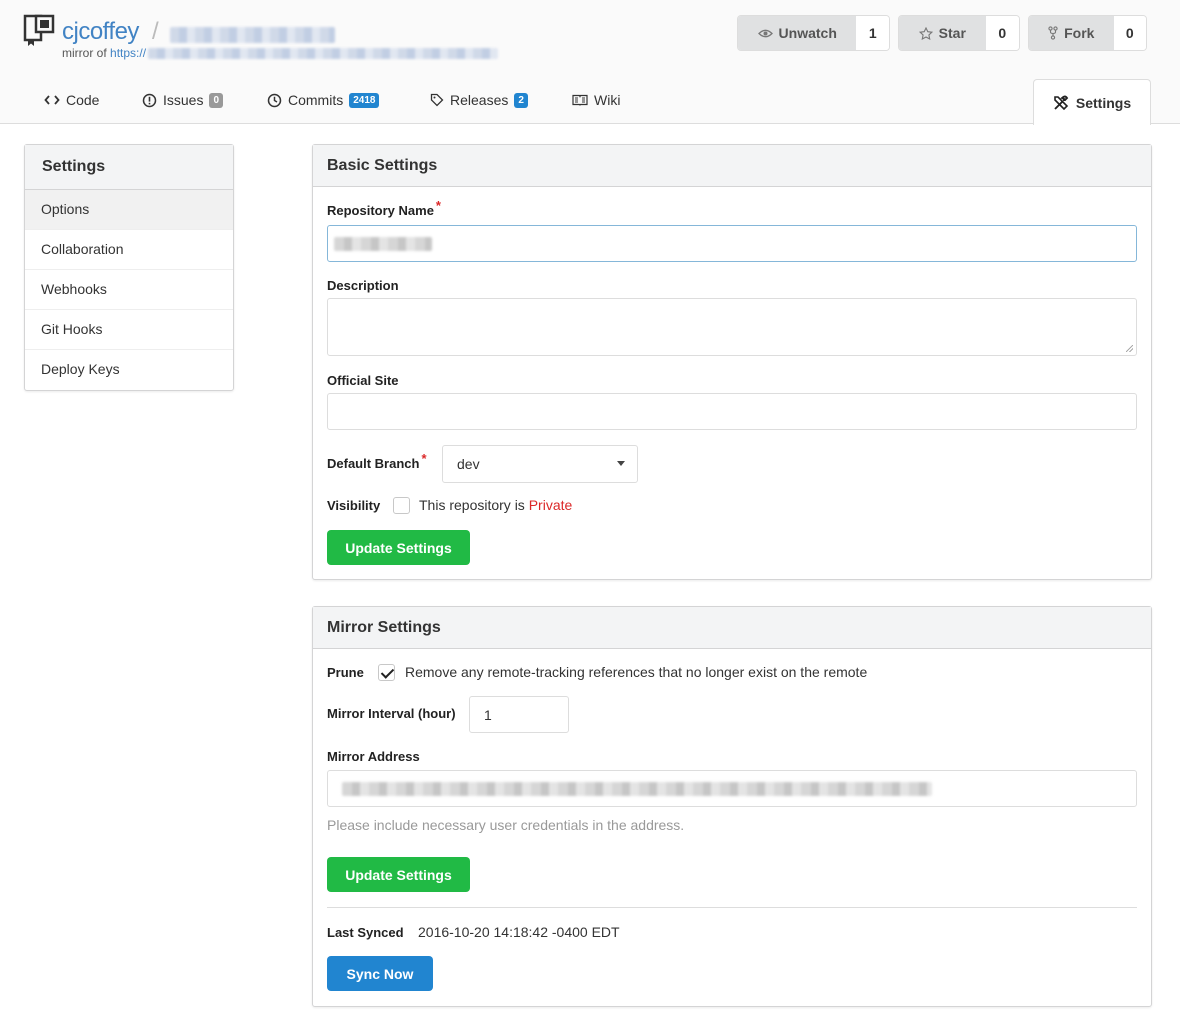 The width and height of the screenshot is (1180, 1017). I want to click on issues-count-badge: 0, so click(216, 100).